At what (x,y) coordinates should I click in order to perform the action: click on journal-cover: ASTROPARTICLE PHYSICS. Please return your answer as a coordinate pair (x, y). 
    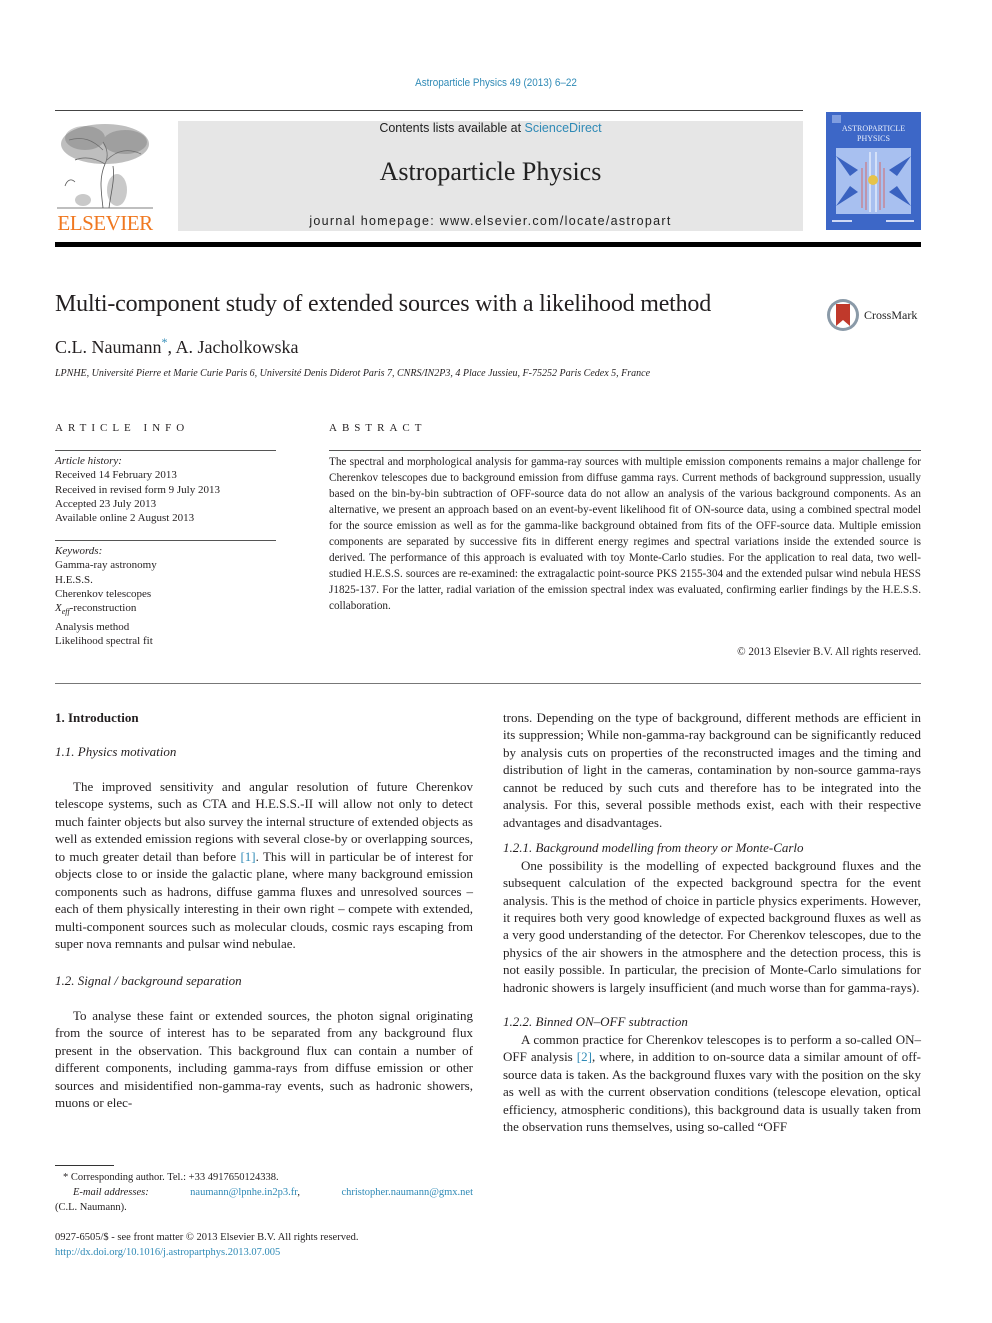
    Looking at the image, I should click on (873, 171).